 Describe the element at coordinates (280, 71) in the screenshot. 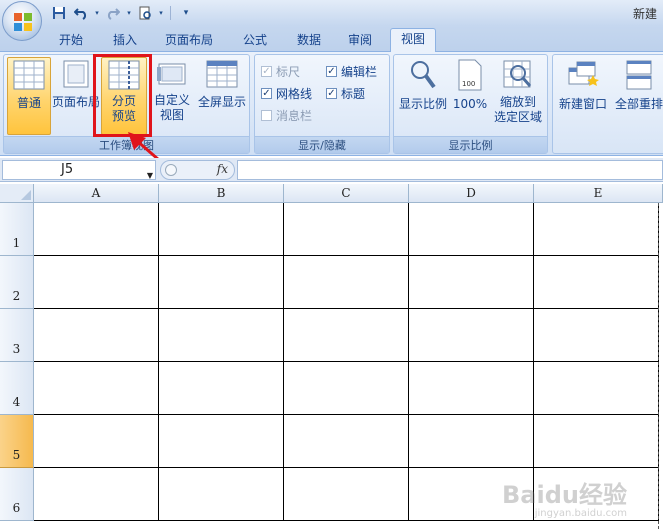

I see `ruler-checkbox: ✓ 标尺` at that location.